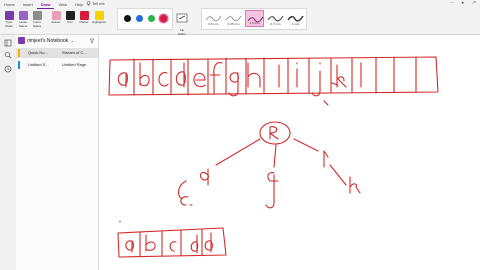  I want to click on notebook-icon, so click(21, 40).